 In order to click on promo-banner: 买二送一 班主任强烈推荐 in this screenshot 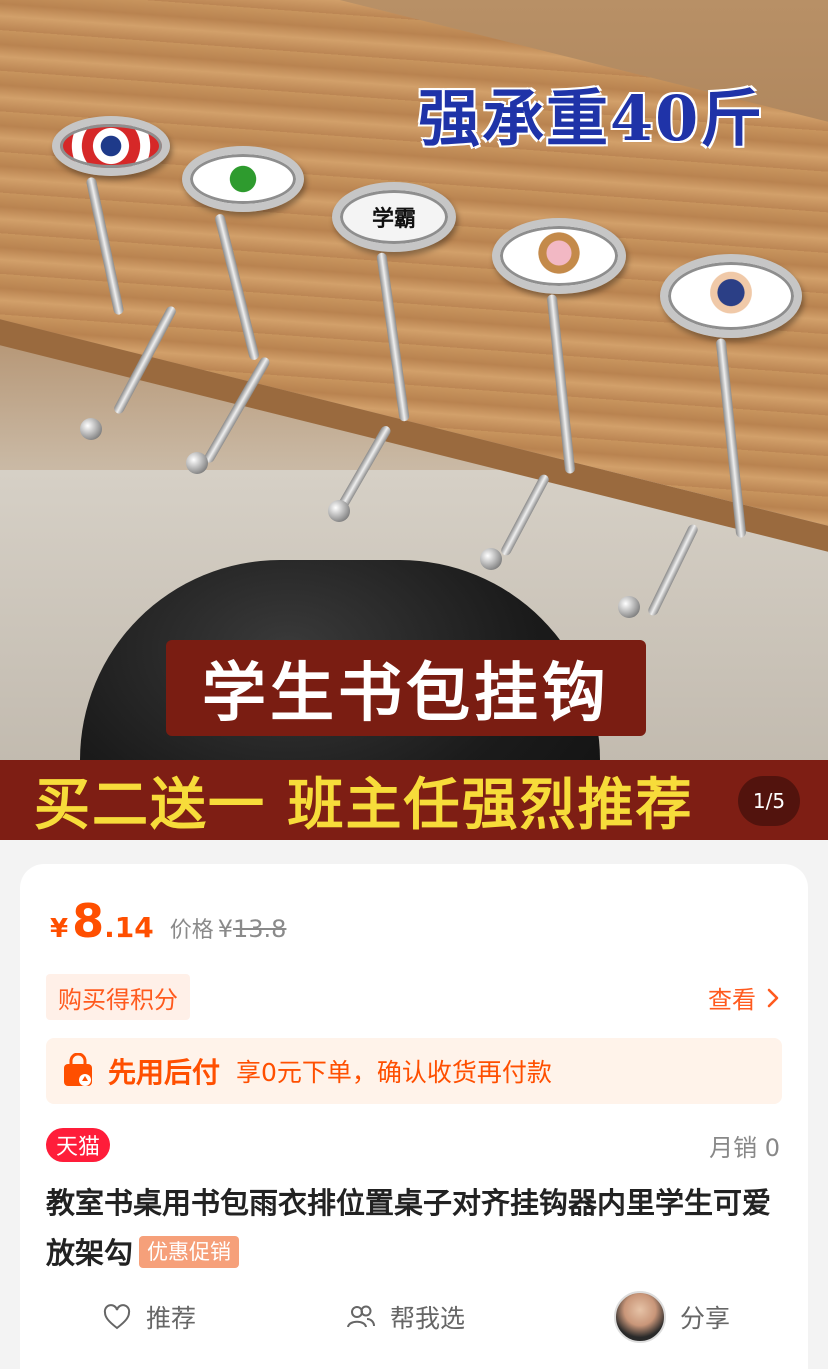, I will do `click(414, 800)`.